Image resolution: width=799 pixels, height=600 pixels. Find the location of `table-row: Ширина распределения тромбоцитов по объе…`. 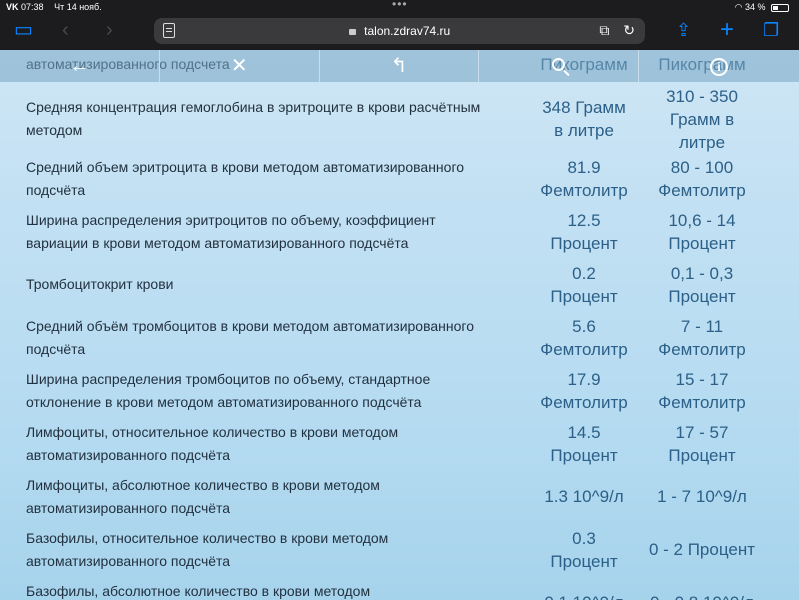

table-row: Ширина распределения тромбоцитов по объе… is located at coordinates (399, 390).